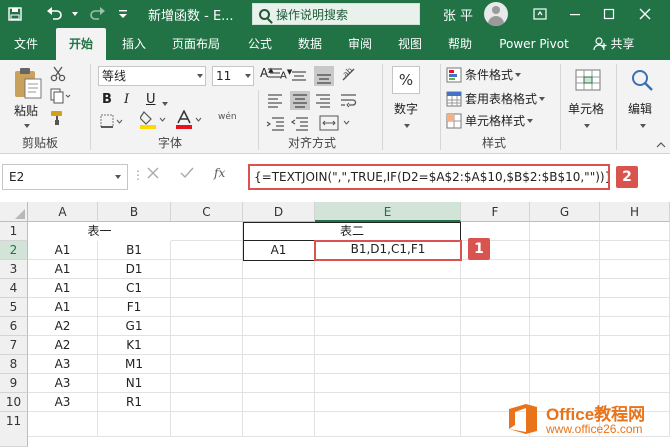  I want to click on column-header-a: A, so click(63, 212).